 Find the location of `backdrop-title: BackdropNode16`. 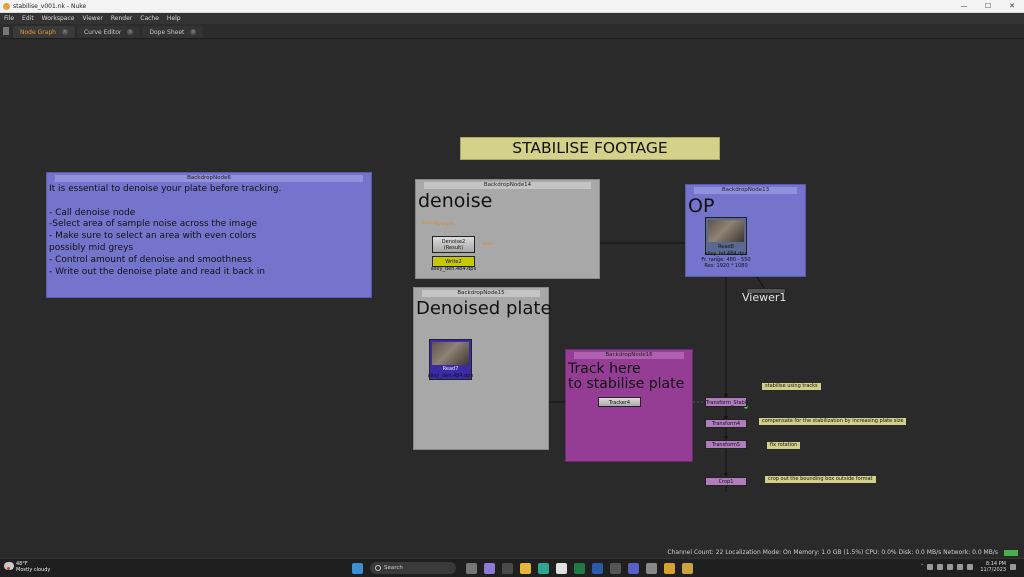

backdrop-title: BackdropNode16 is located at coordinates (629, 355).